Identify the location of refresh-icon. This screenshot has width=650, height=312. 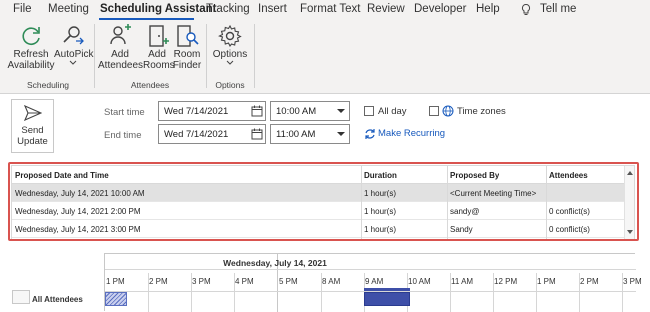
(31, 36).